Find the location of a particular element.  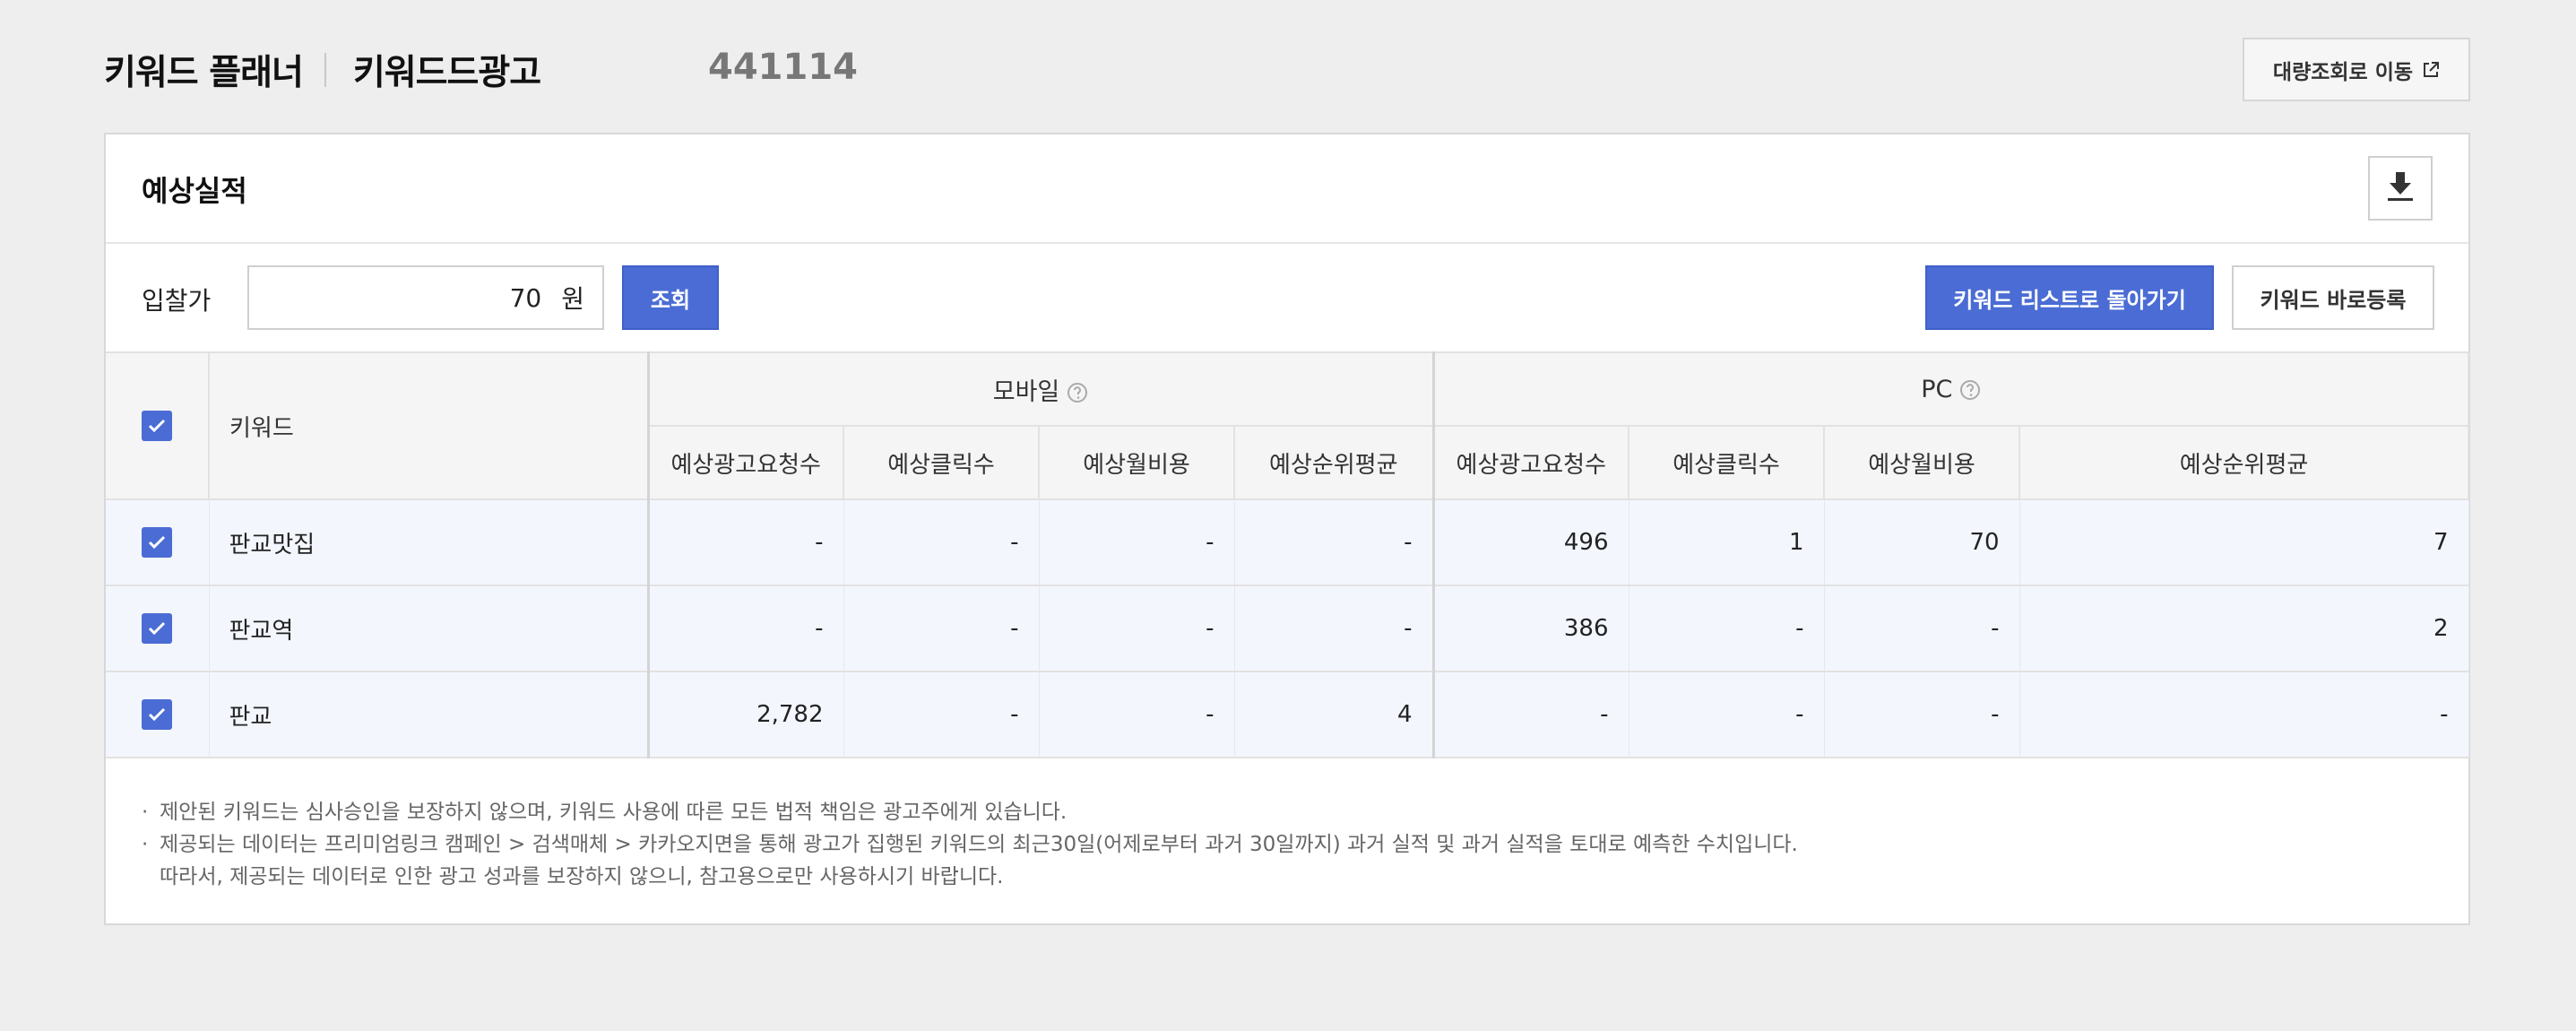

brand-divider is located at coordinates (325, 70).